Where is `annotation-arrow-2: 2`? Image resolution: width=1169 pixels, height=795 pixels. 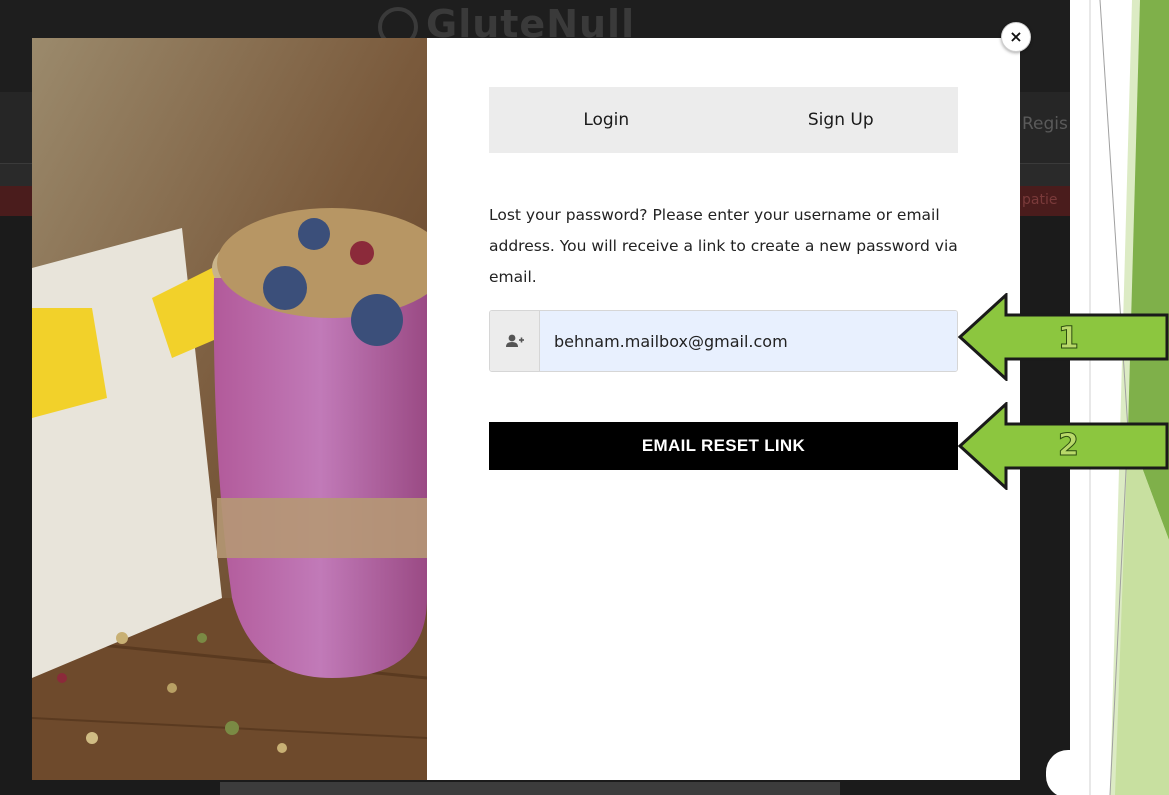
annotation-arrow-2: 2 is located at coordinates (1063, 446).